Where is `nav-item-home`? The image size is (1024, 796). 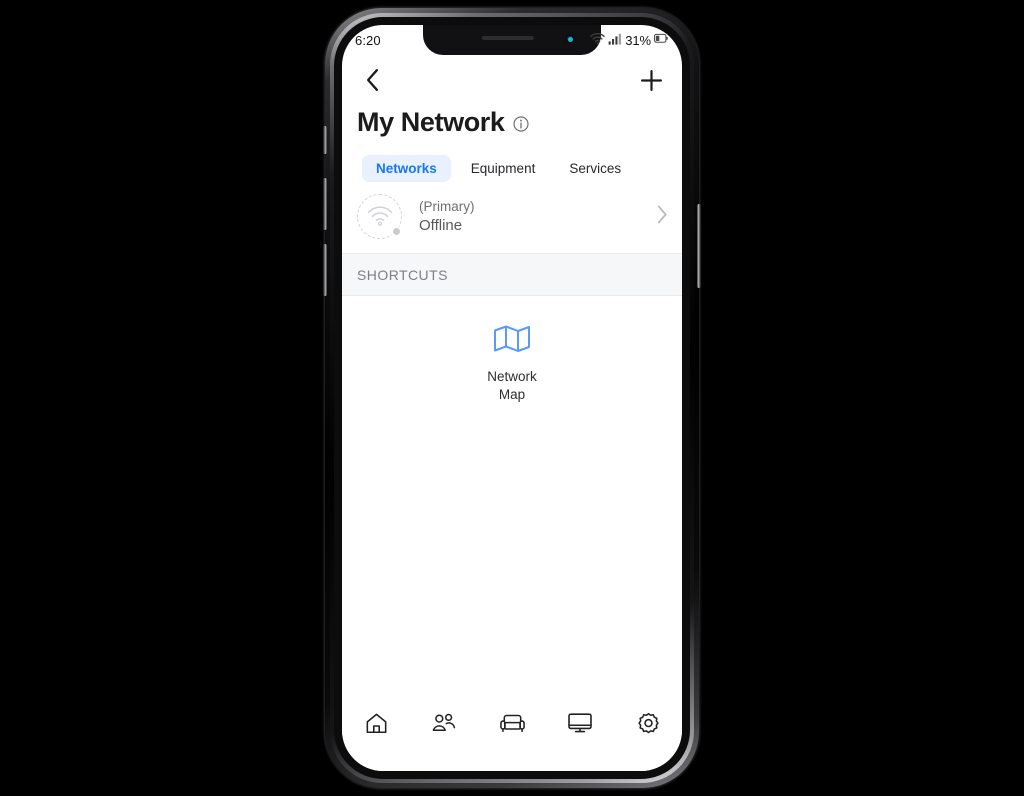 nav-item-home is located at coordinates (376, 723).